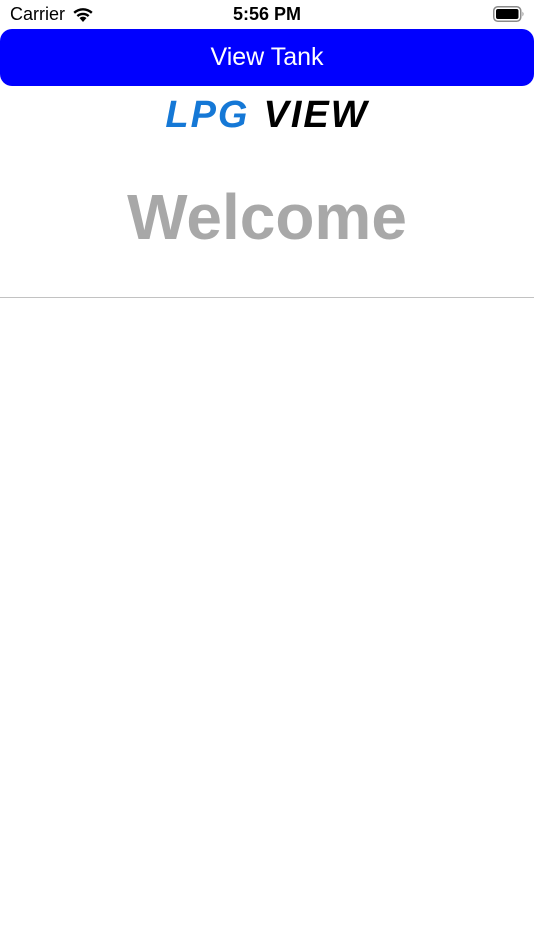  What do you see at coordinates (316, 115) in the screenshot?
I see `logo-view-text: VIEW` at bounding box center [316, 115].